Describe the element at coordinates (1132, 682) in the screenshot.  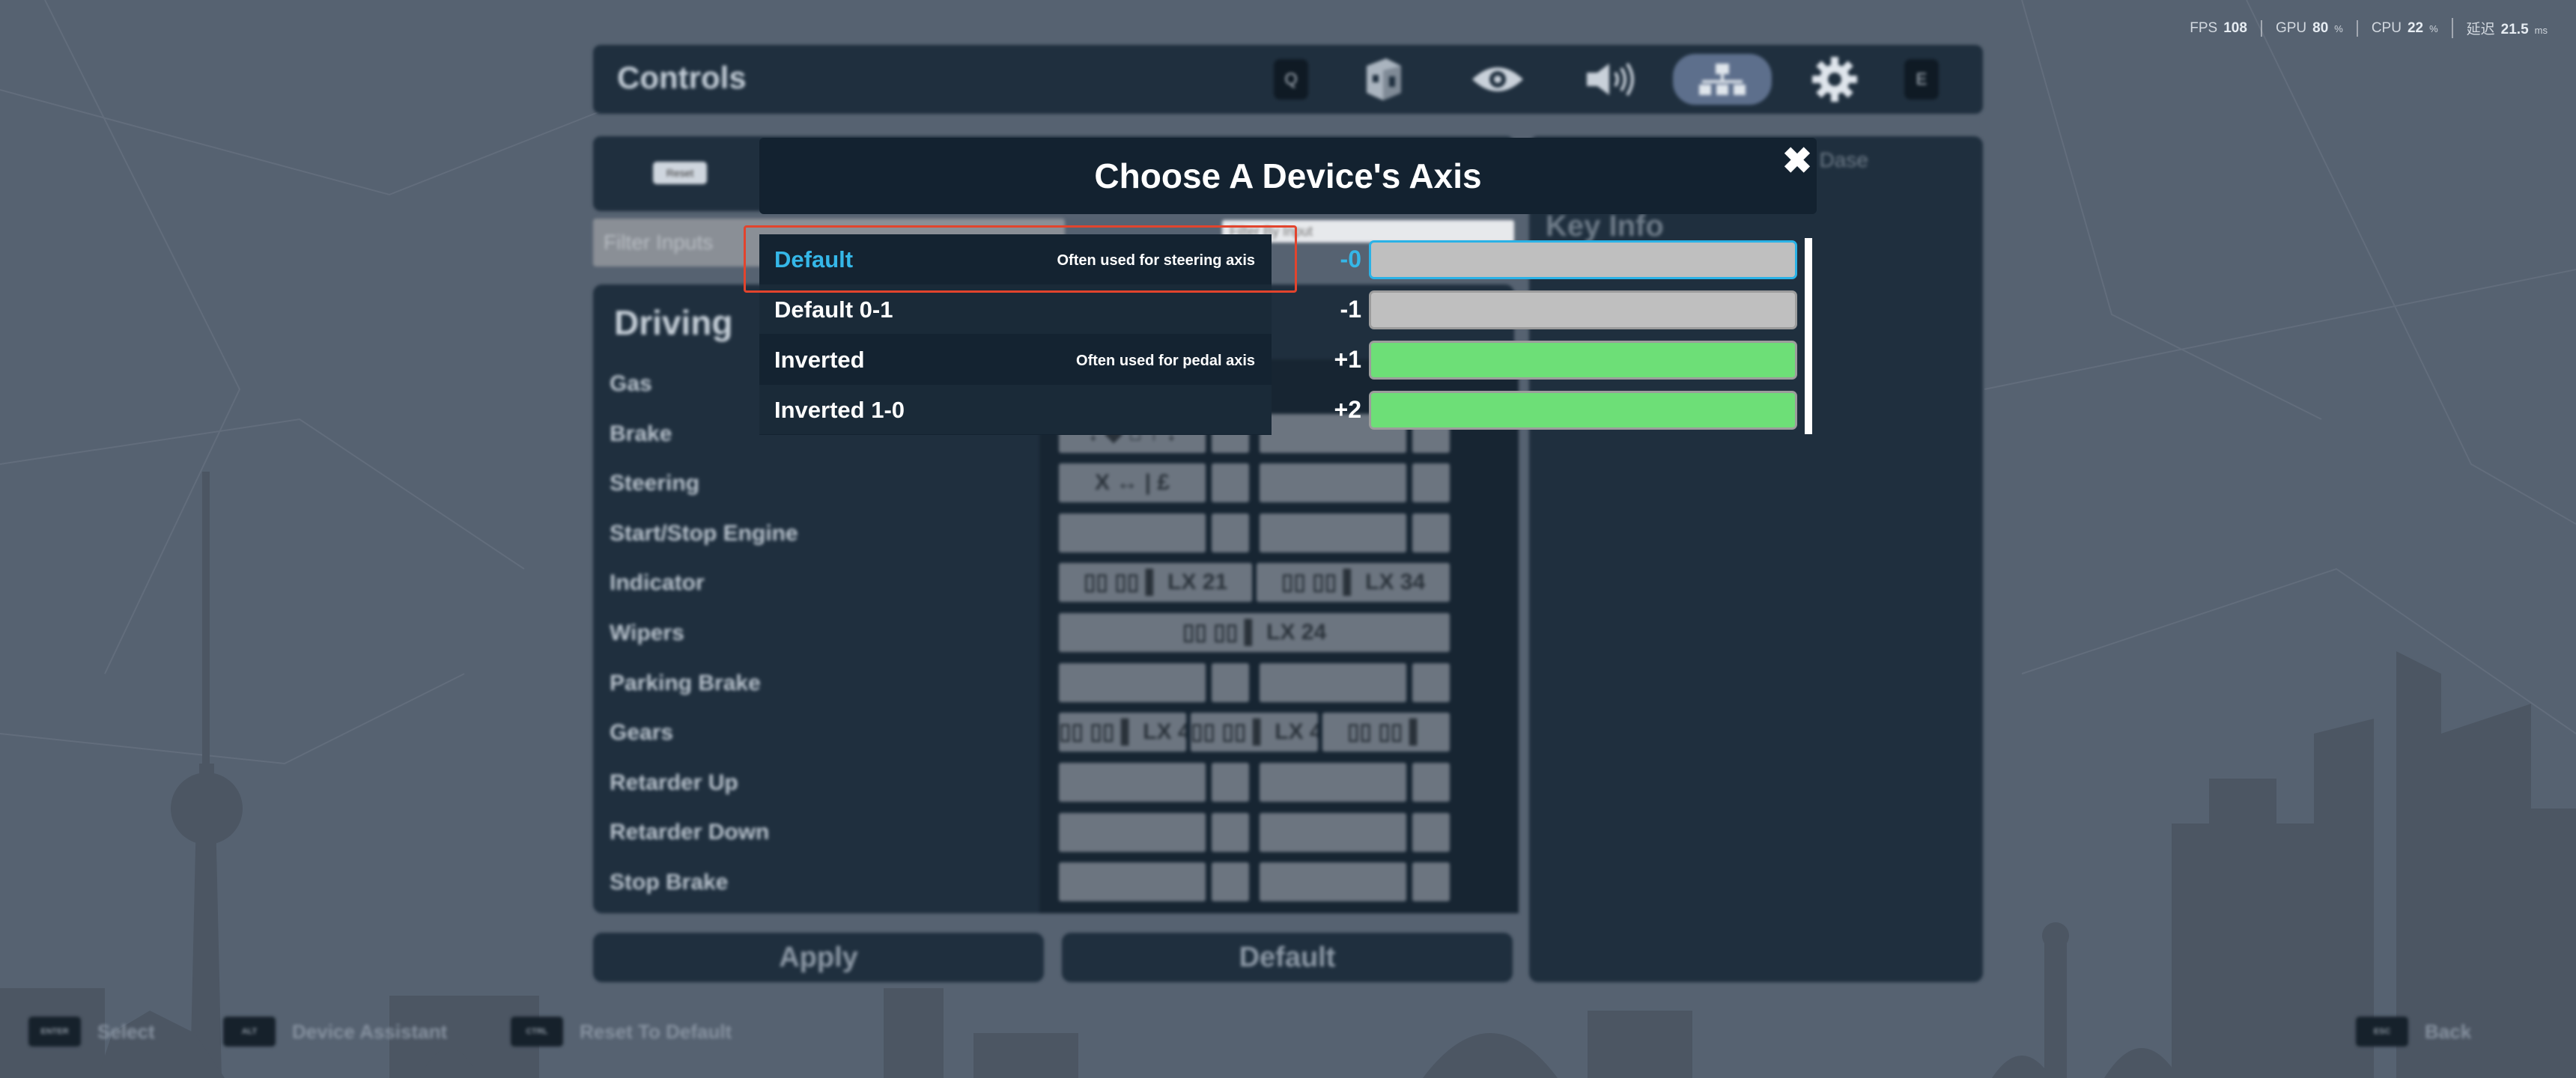
I see `binding-parking-primary` at that location.